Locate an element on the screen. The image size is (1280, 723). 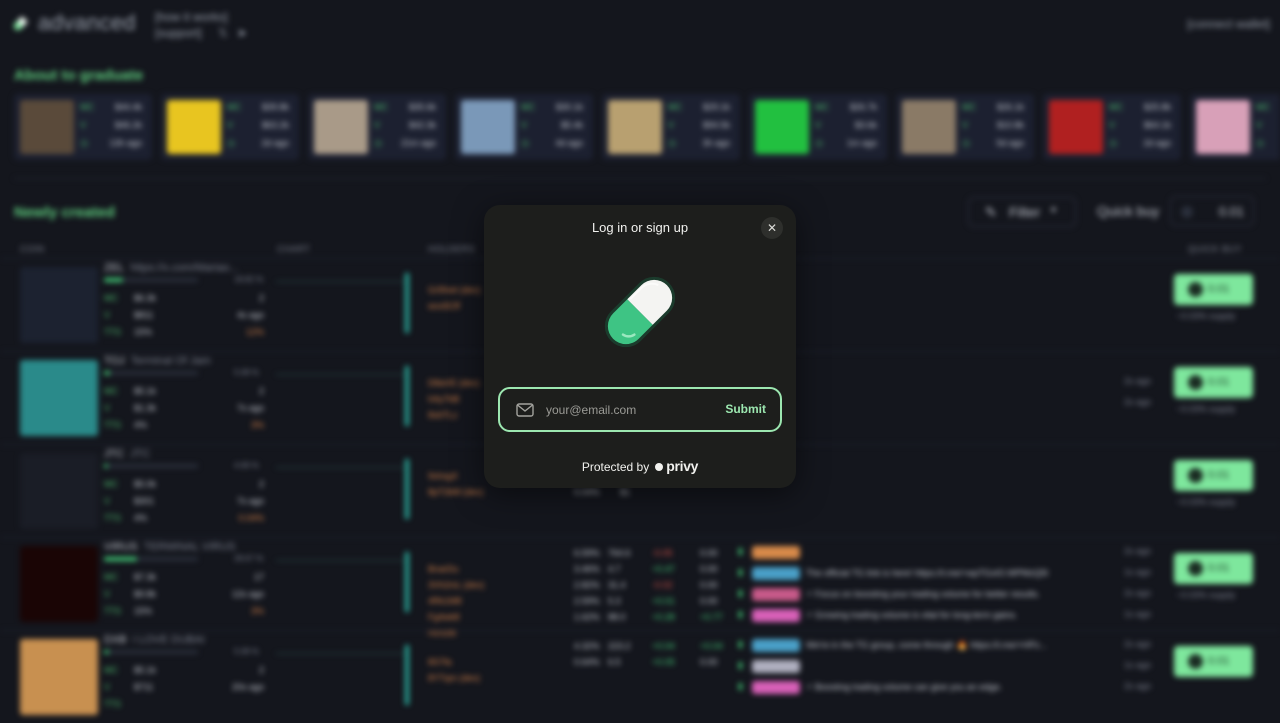
graduate-card: MC $44.4k V $46.2k ◷ 13h ago is located at coordinates (83, 127).